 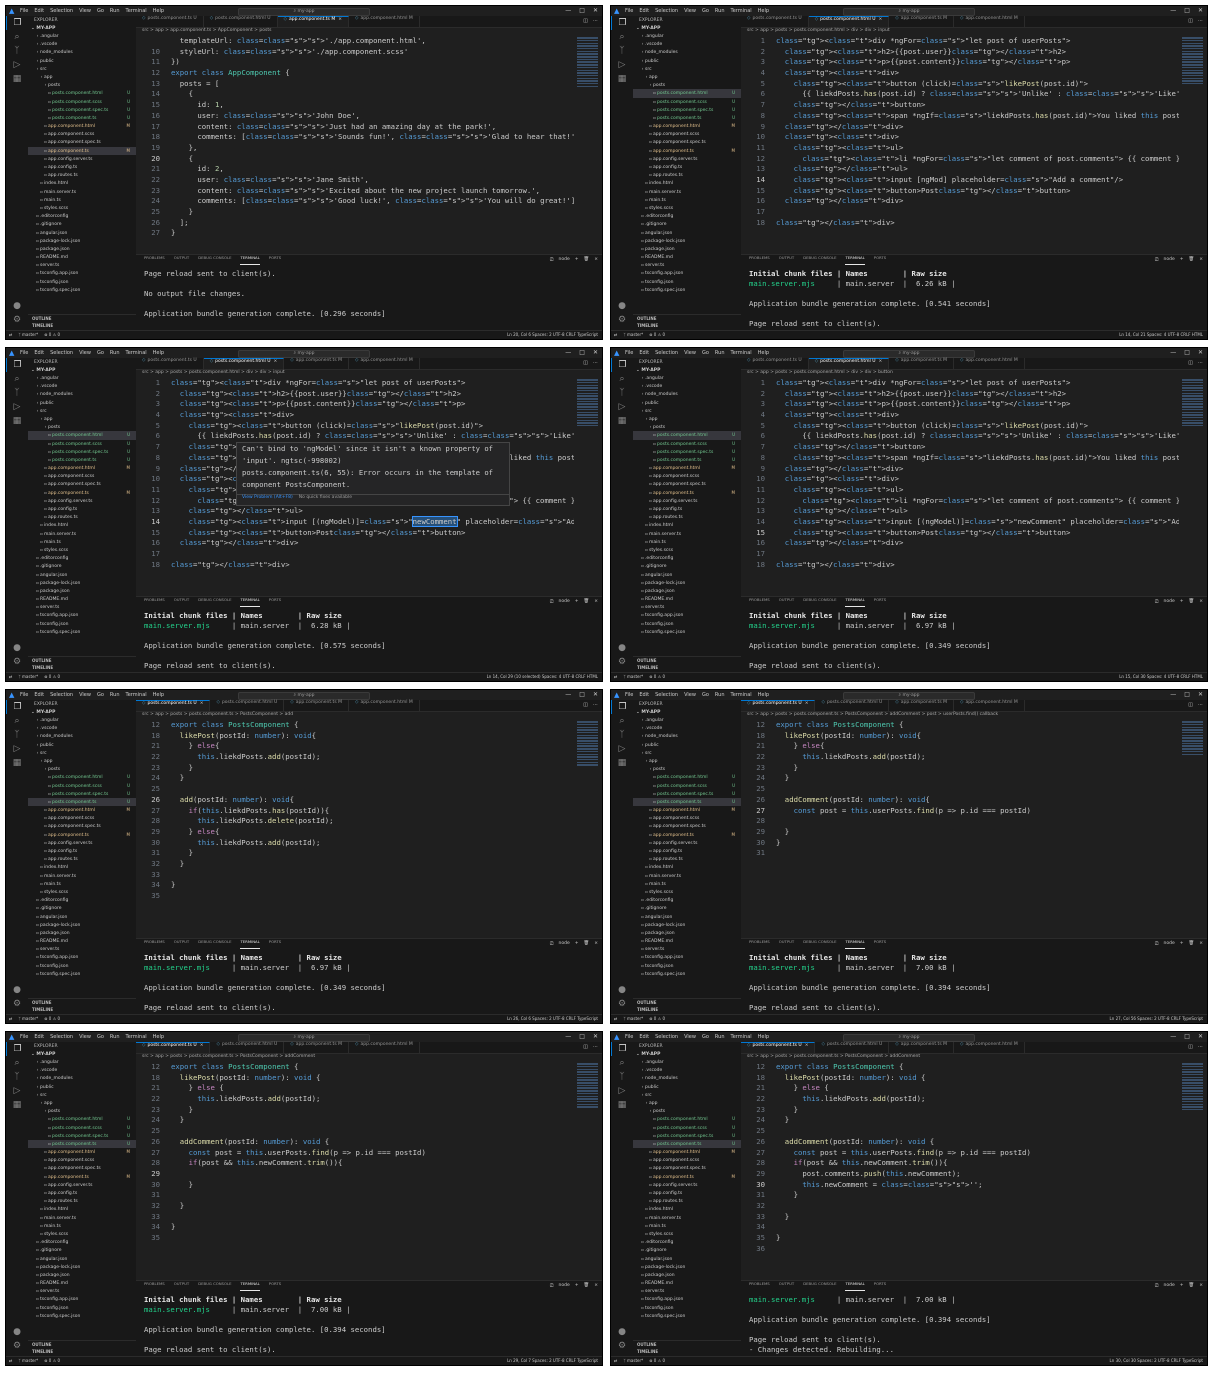 What do you see at coordinates (154, 1286) in the screenshot?
I see `panel-tab: PROBLEMS` at bounding box center [154, 1286].